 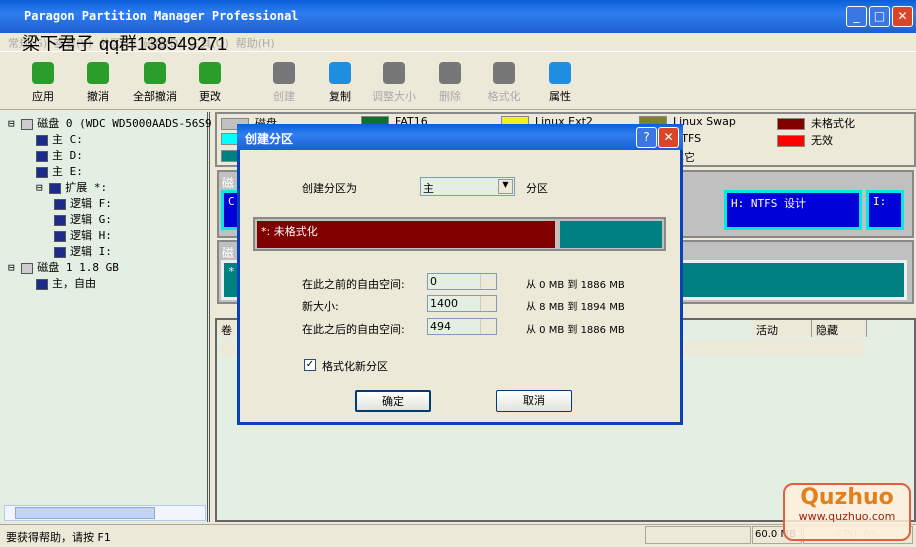 I want to click on tree-item: ⊟ 扩展 *:, so click(x=71, y=187).